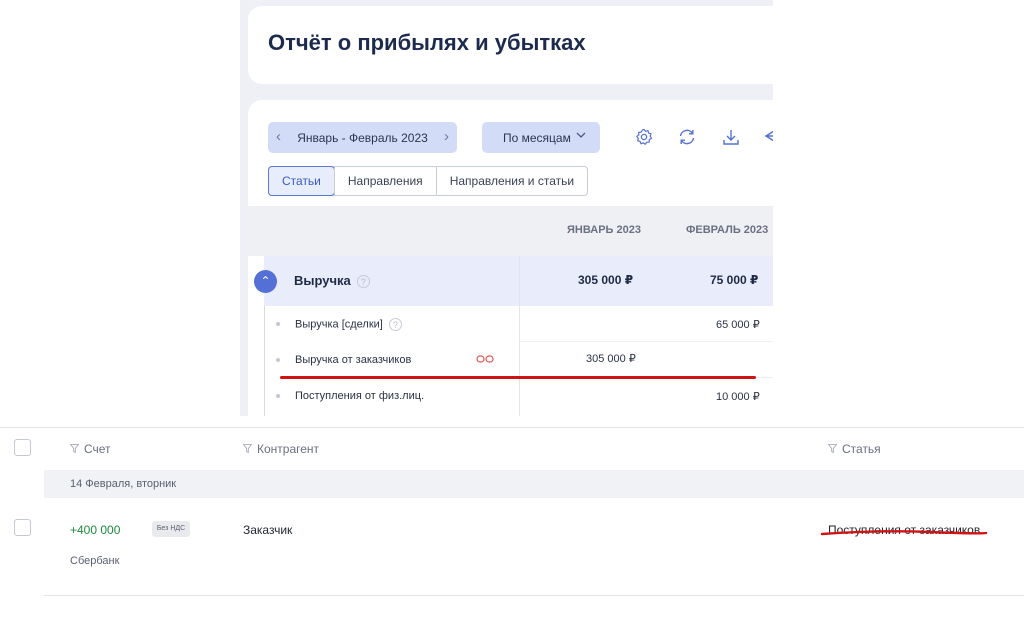 This screenshot has height=617, width=1024. Describe the element at coordinates (738, 325) in the screenshot. I see `row-feb-value: 65 000 ₽` at that location.